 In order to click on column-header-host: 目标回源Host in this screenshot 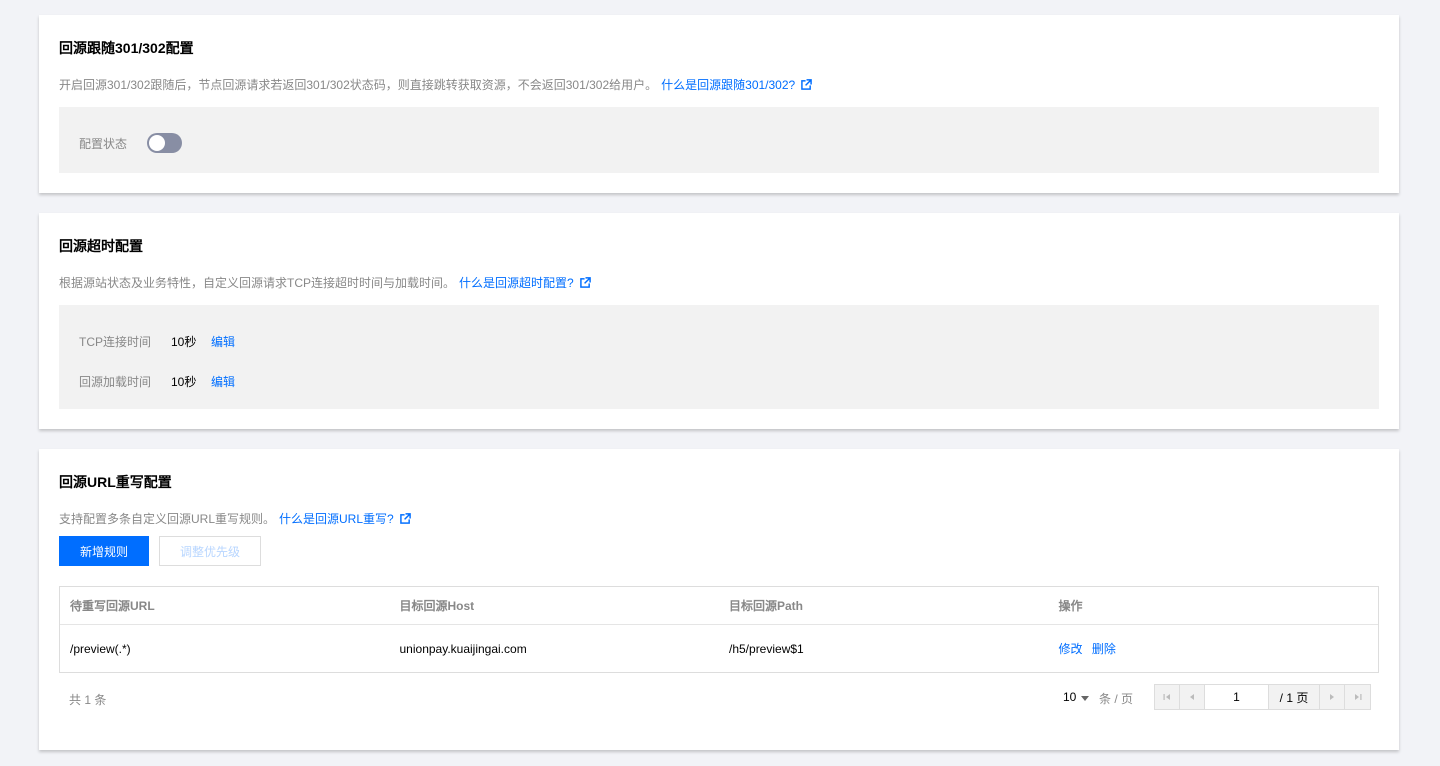, I will do `click(437, 606)`.